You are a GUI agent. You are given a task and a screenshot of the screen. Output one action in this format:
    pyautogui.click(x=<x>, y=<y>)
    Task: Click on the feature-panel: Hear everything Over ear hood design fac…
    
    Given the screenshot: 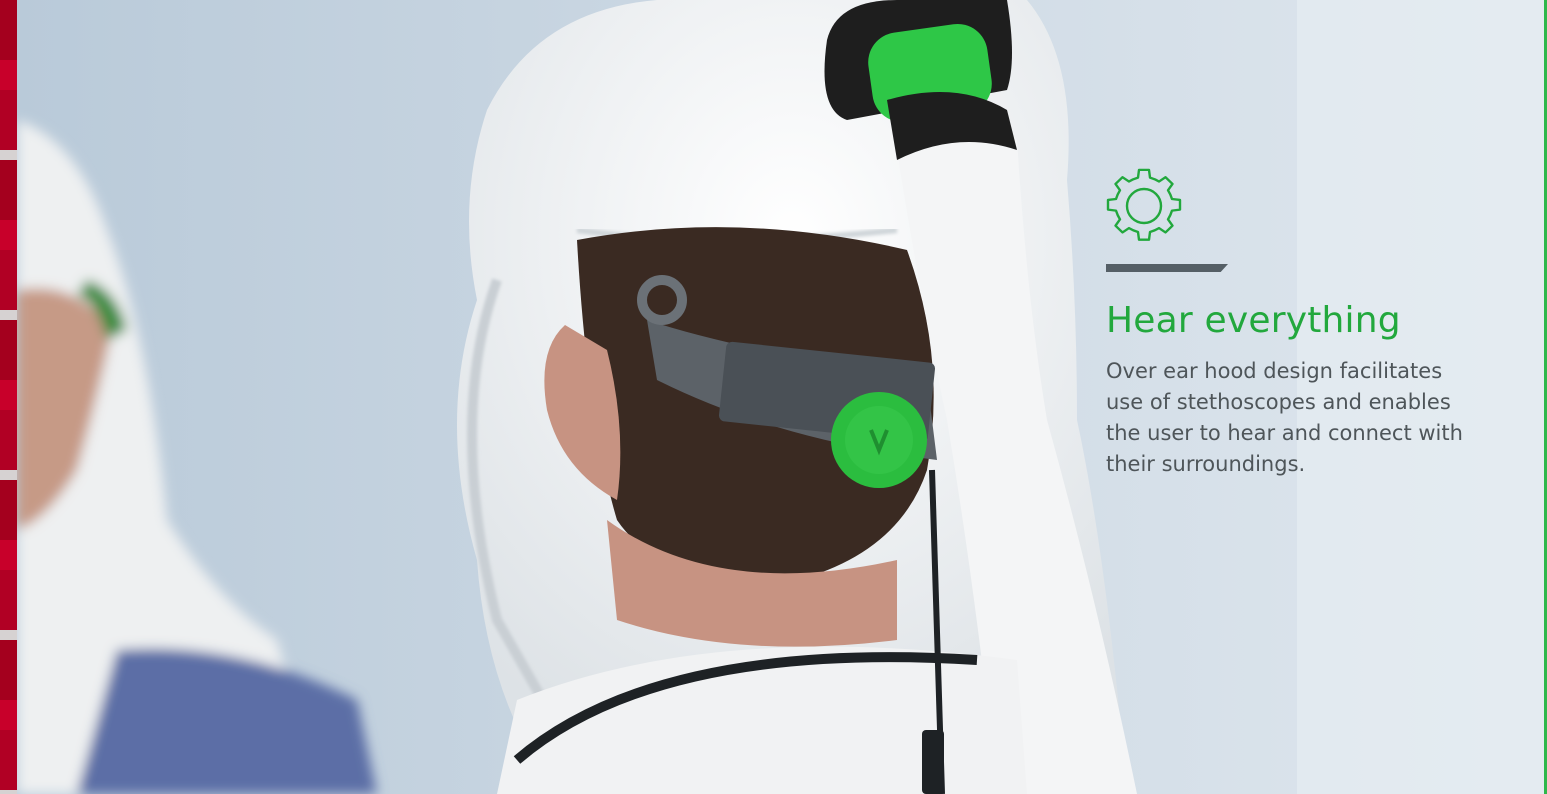 What is the action you would take?
    pyautogui.click(x=1296, y=324)
    